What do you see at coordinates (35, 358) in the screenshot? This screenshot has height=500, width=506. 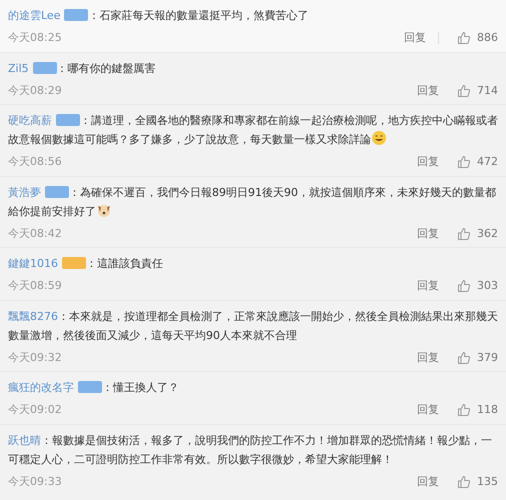 I see `timestamp: 今天09:32` at bounding box center [35, 358].